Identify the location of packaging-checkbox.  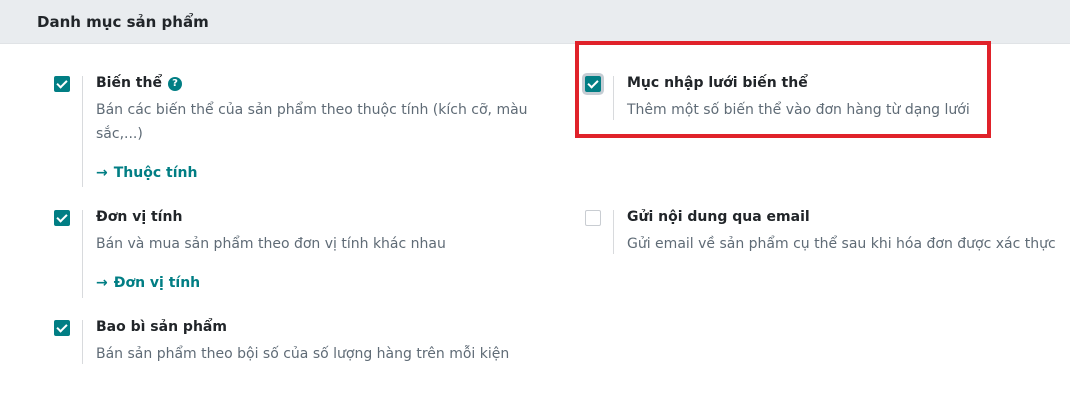
(62, 328).